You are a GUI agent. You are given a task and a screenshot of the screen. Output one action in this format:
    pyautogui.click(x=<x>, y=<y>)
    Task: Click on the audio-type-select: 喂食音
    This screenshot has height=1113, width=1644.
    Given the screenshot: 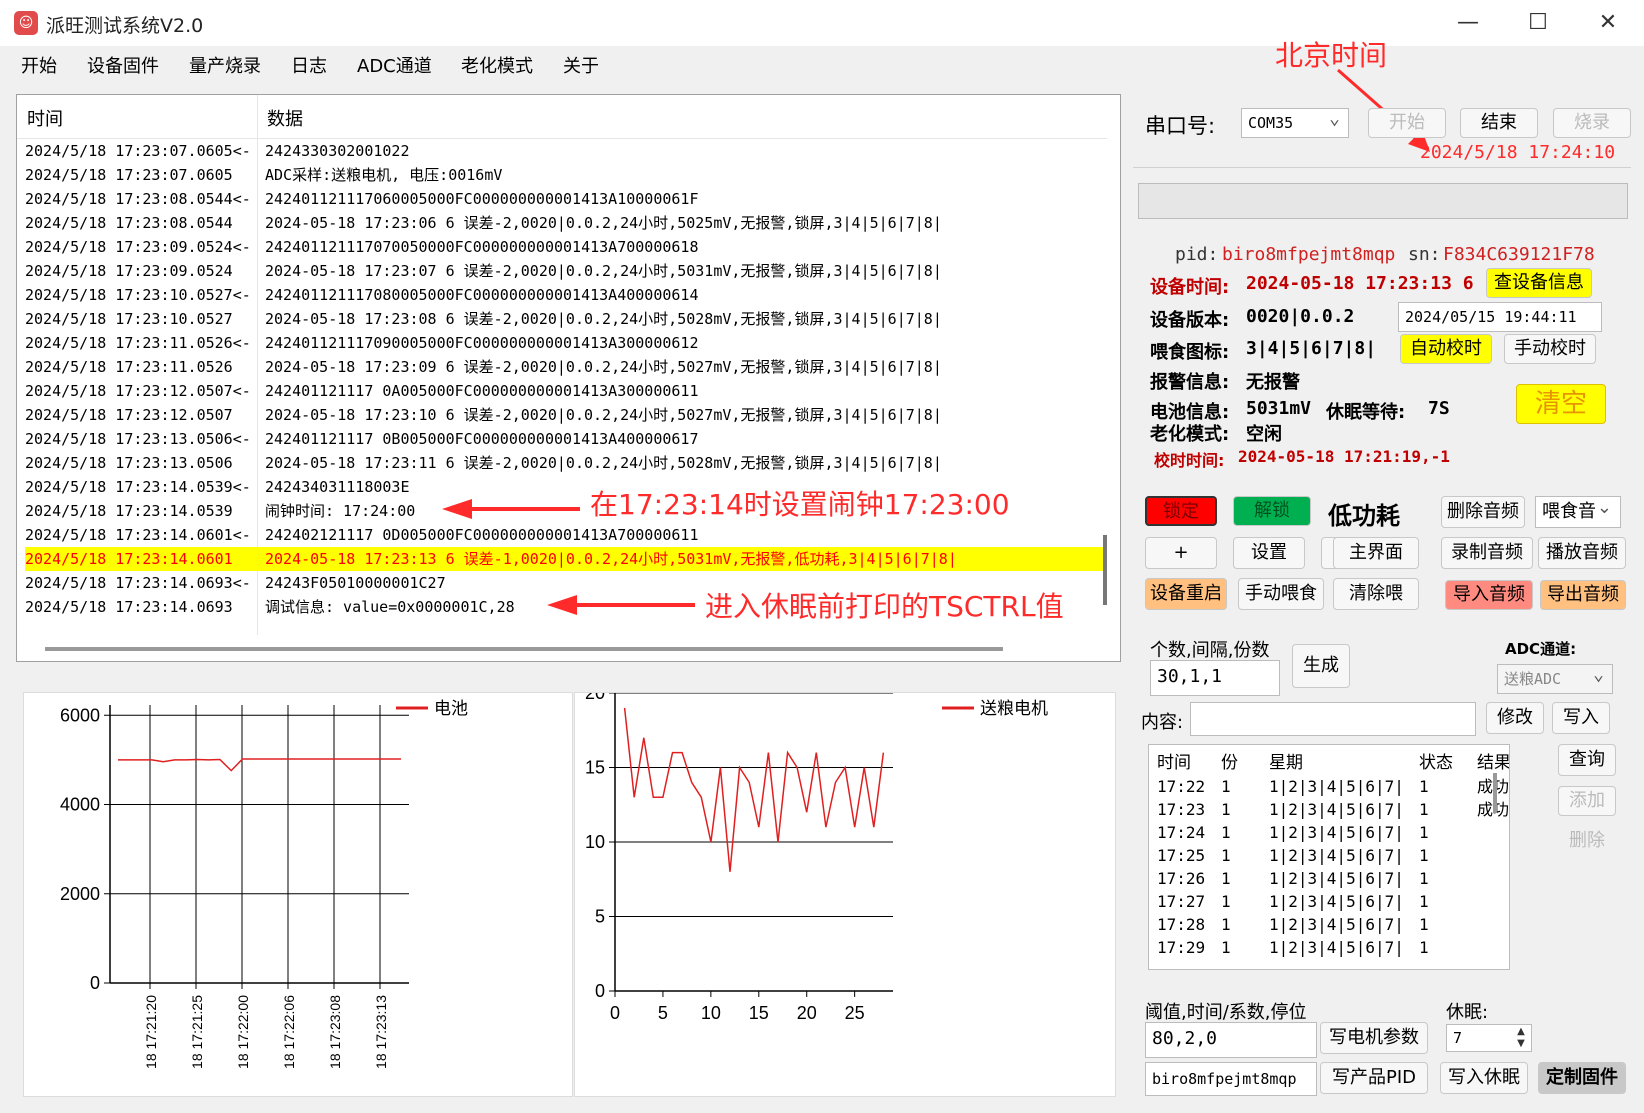 What is the action you would take?
    pyautogui.click(x=1578, y=512)
    